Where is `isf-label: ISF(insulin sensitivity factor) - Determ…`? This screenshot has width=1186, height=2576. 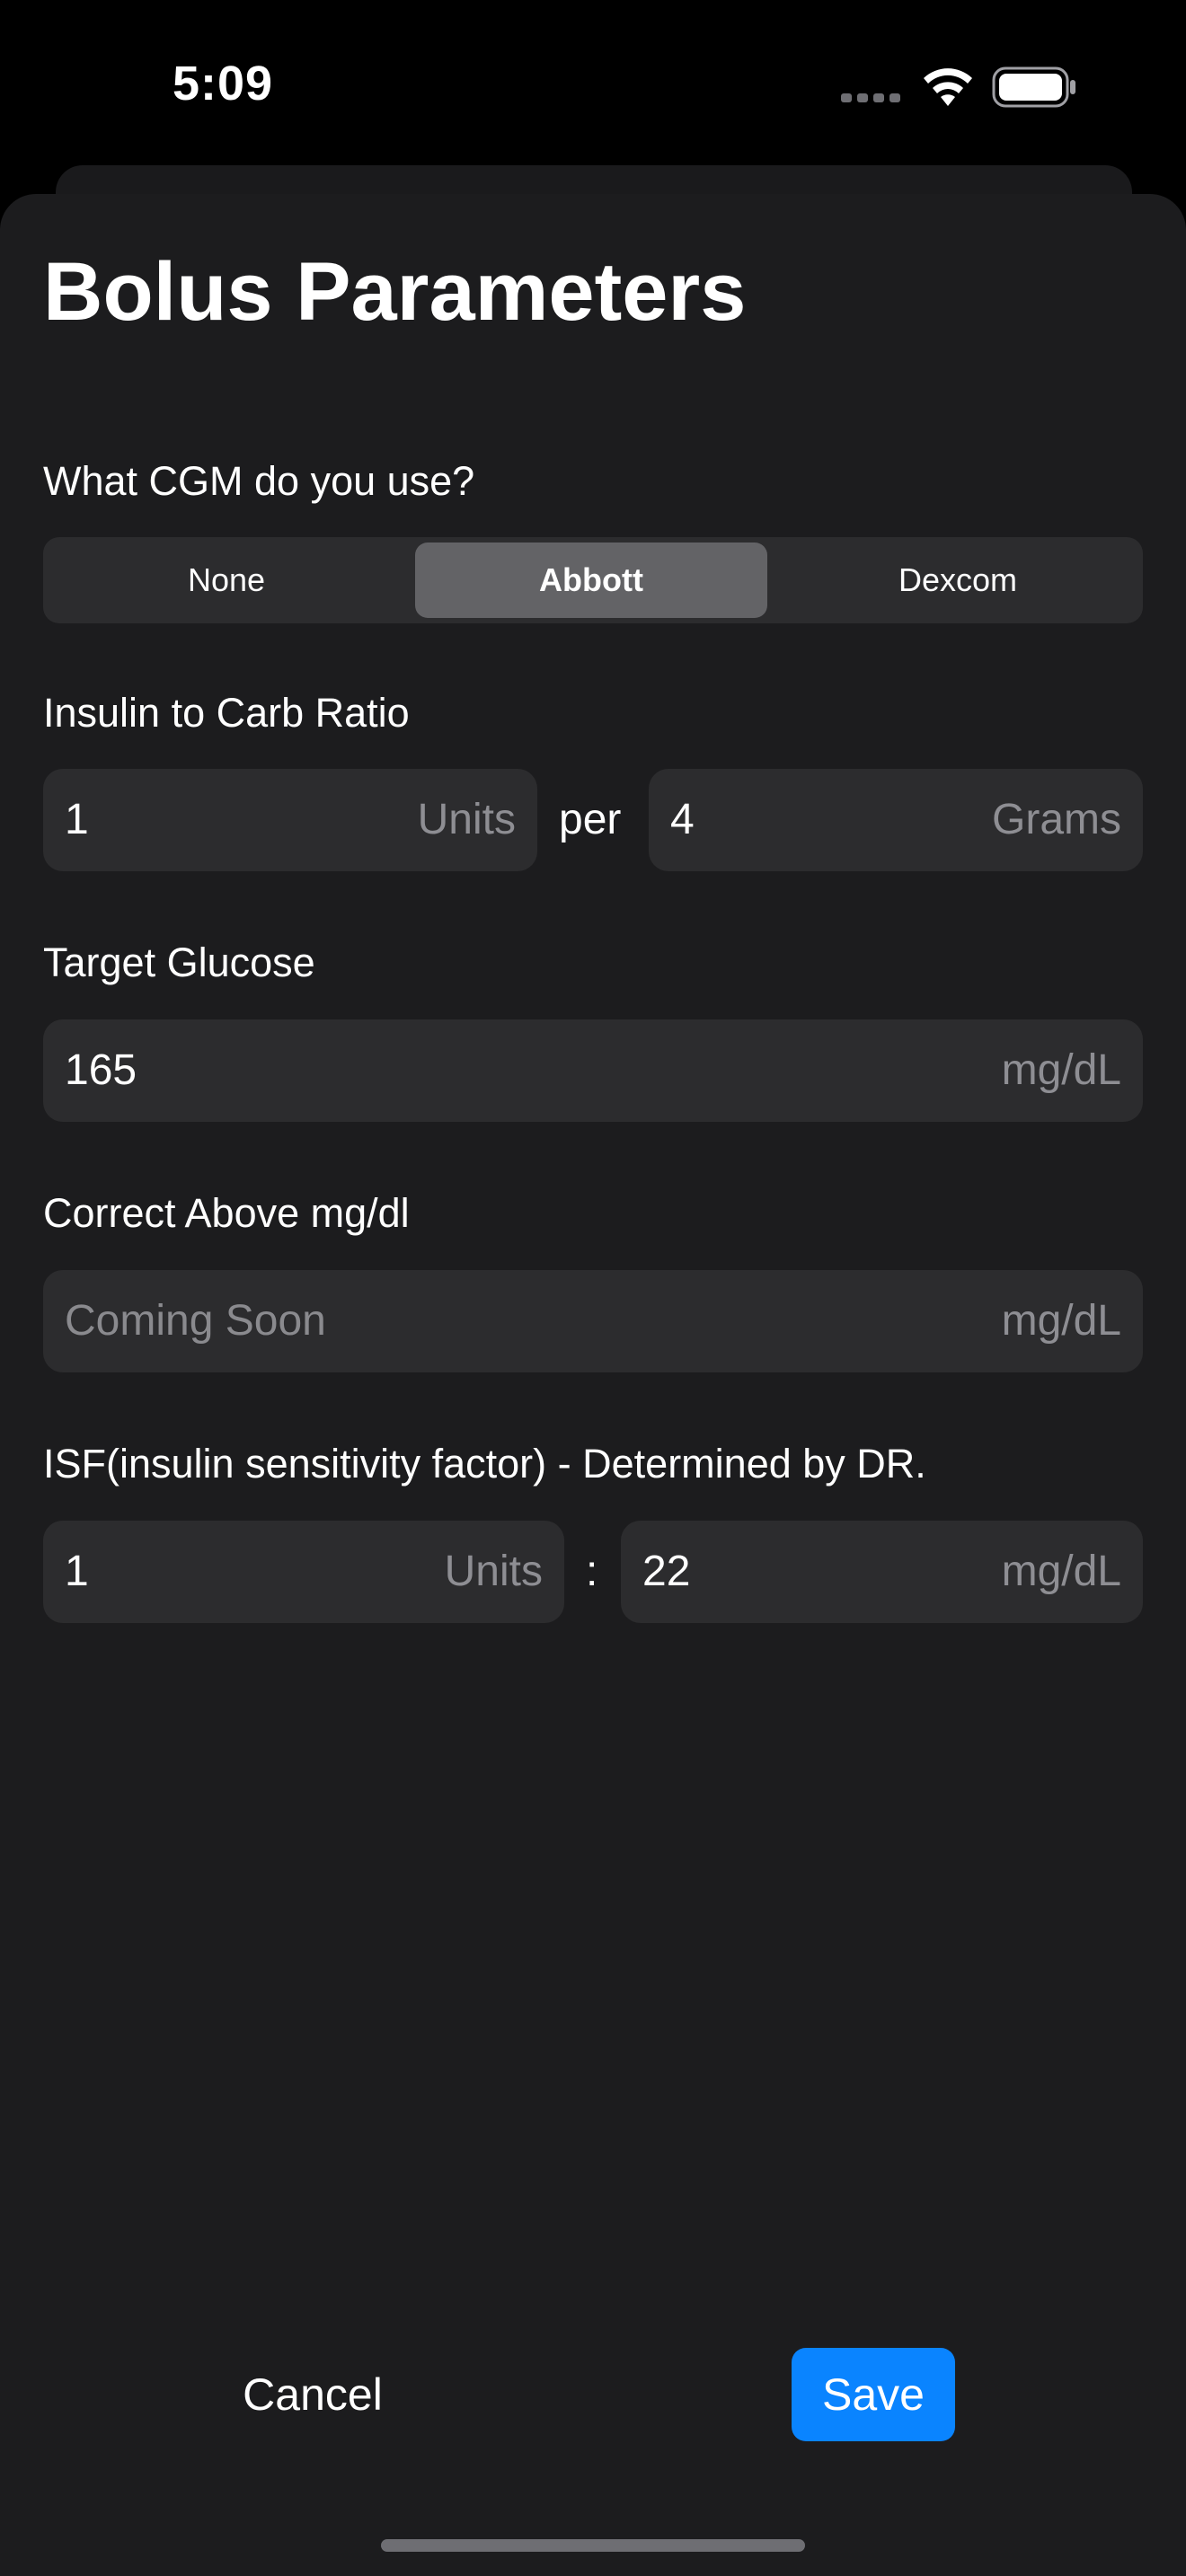 isf-label: ISF(insulin sensitivity factor) - Determ… is located at coordinates (484, 1463).